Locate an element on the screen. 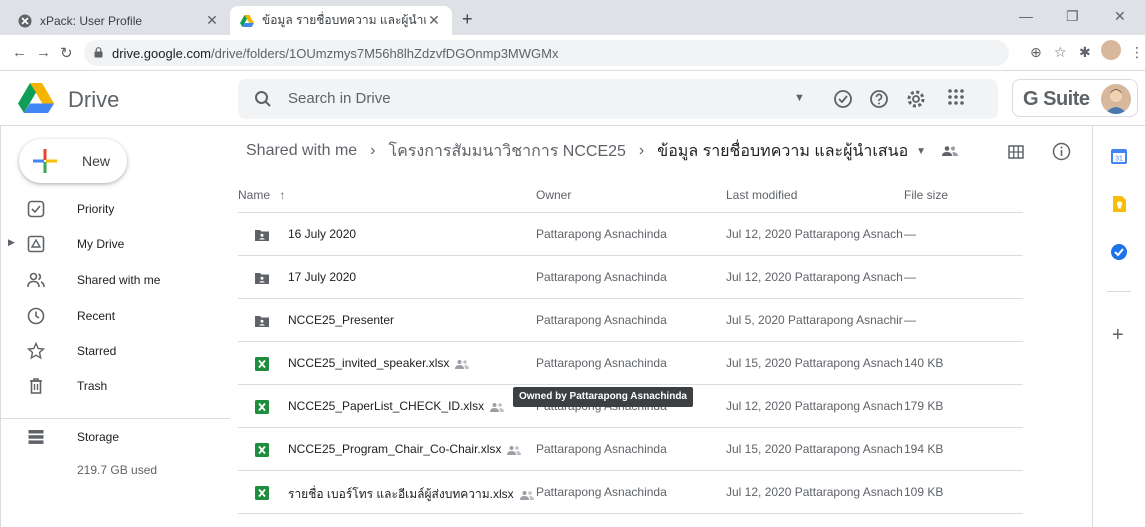  app-title: Drive is located at coordinates (93, 100).